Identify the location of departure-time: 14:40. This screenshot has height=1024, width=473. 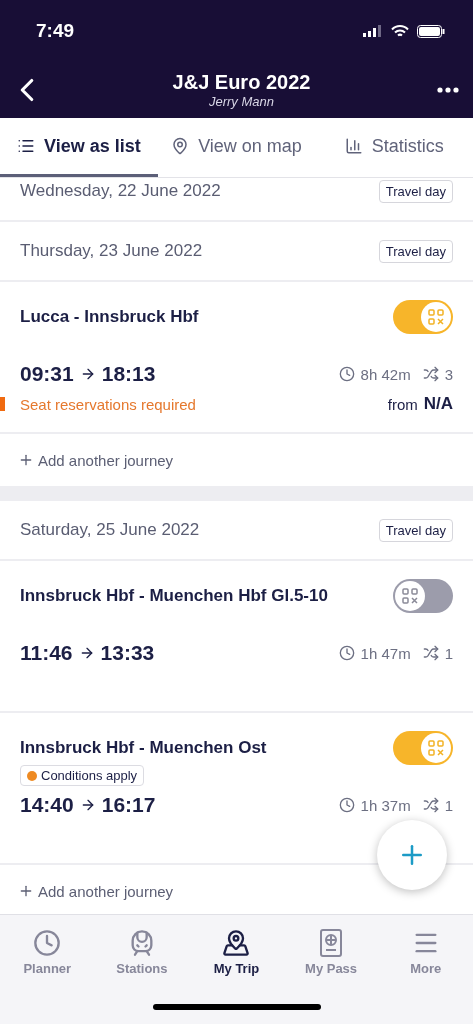
(47, 805).